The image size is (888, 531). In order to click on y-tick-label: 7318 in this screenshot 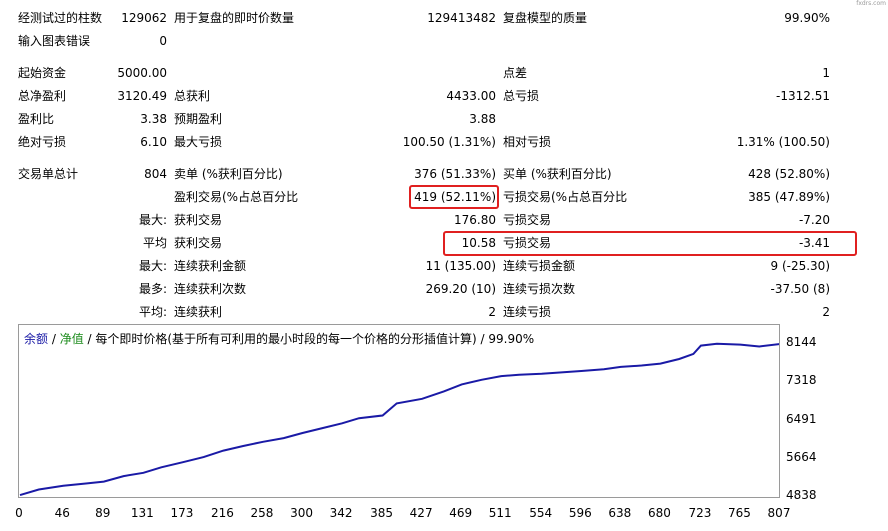, I will do `click(801, 380)`.